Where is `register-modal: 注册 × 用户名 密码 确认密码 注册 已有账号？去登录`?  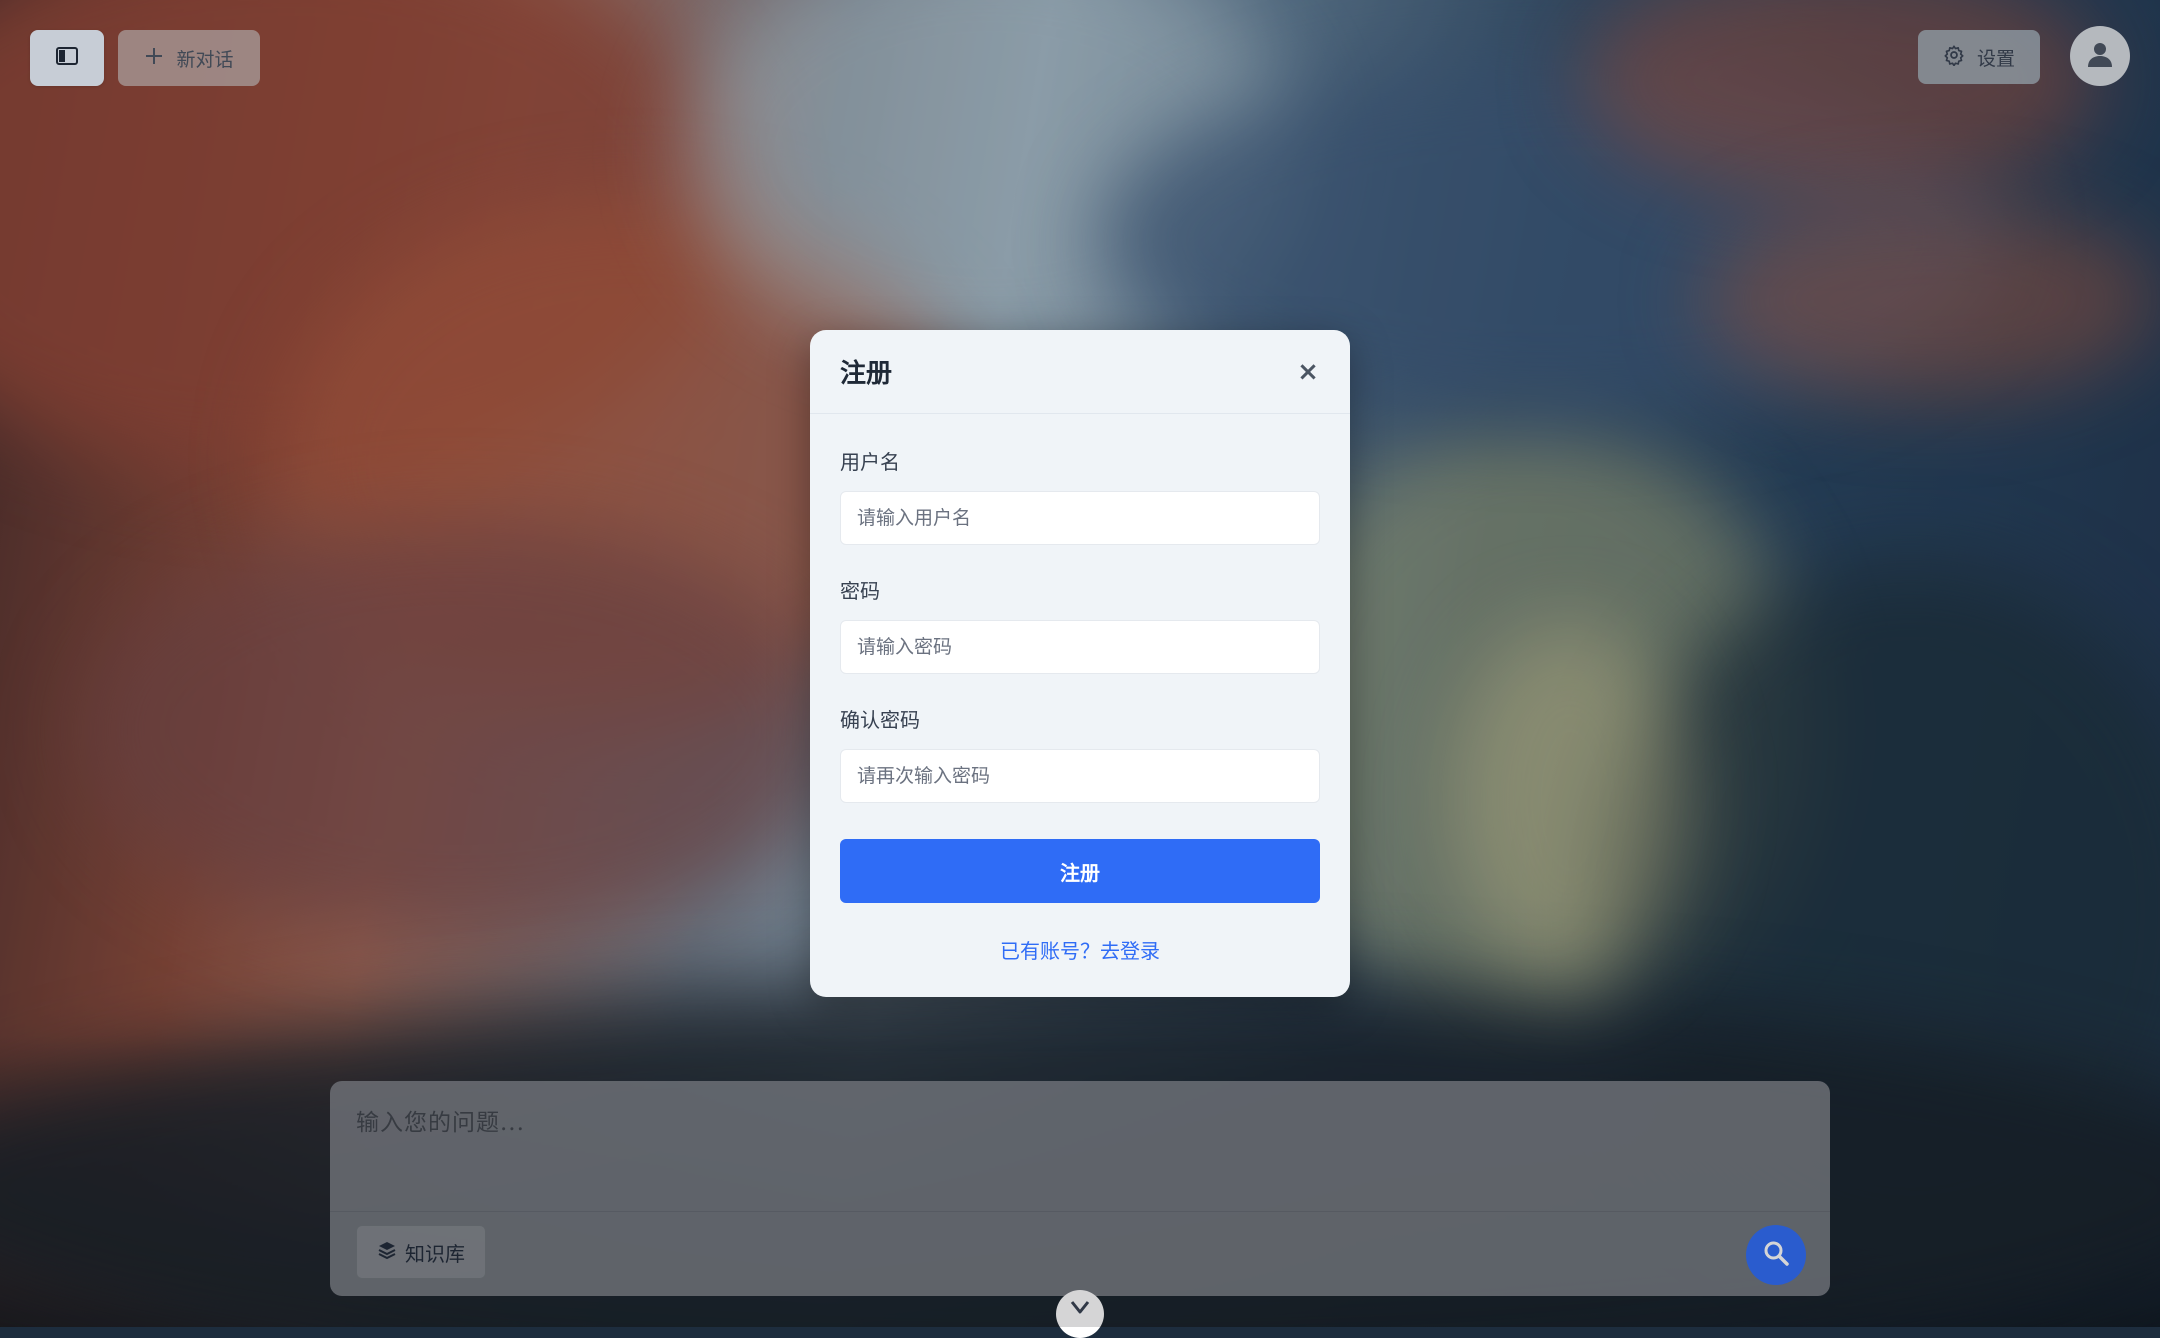
register-modal: 注册 × 用户名 密码 确认密码 注册 已有账号？去登录 is located at coordinates (1080, 663).